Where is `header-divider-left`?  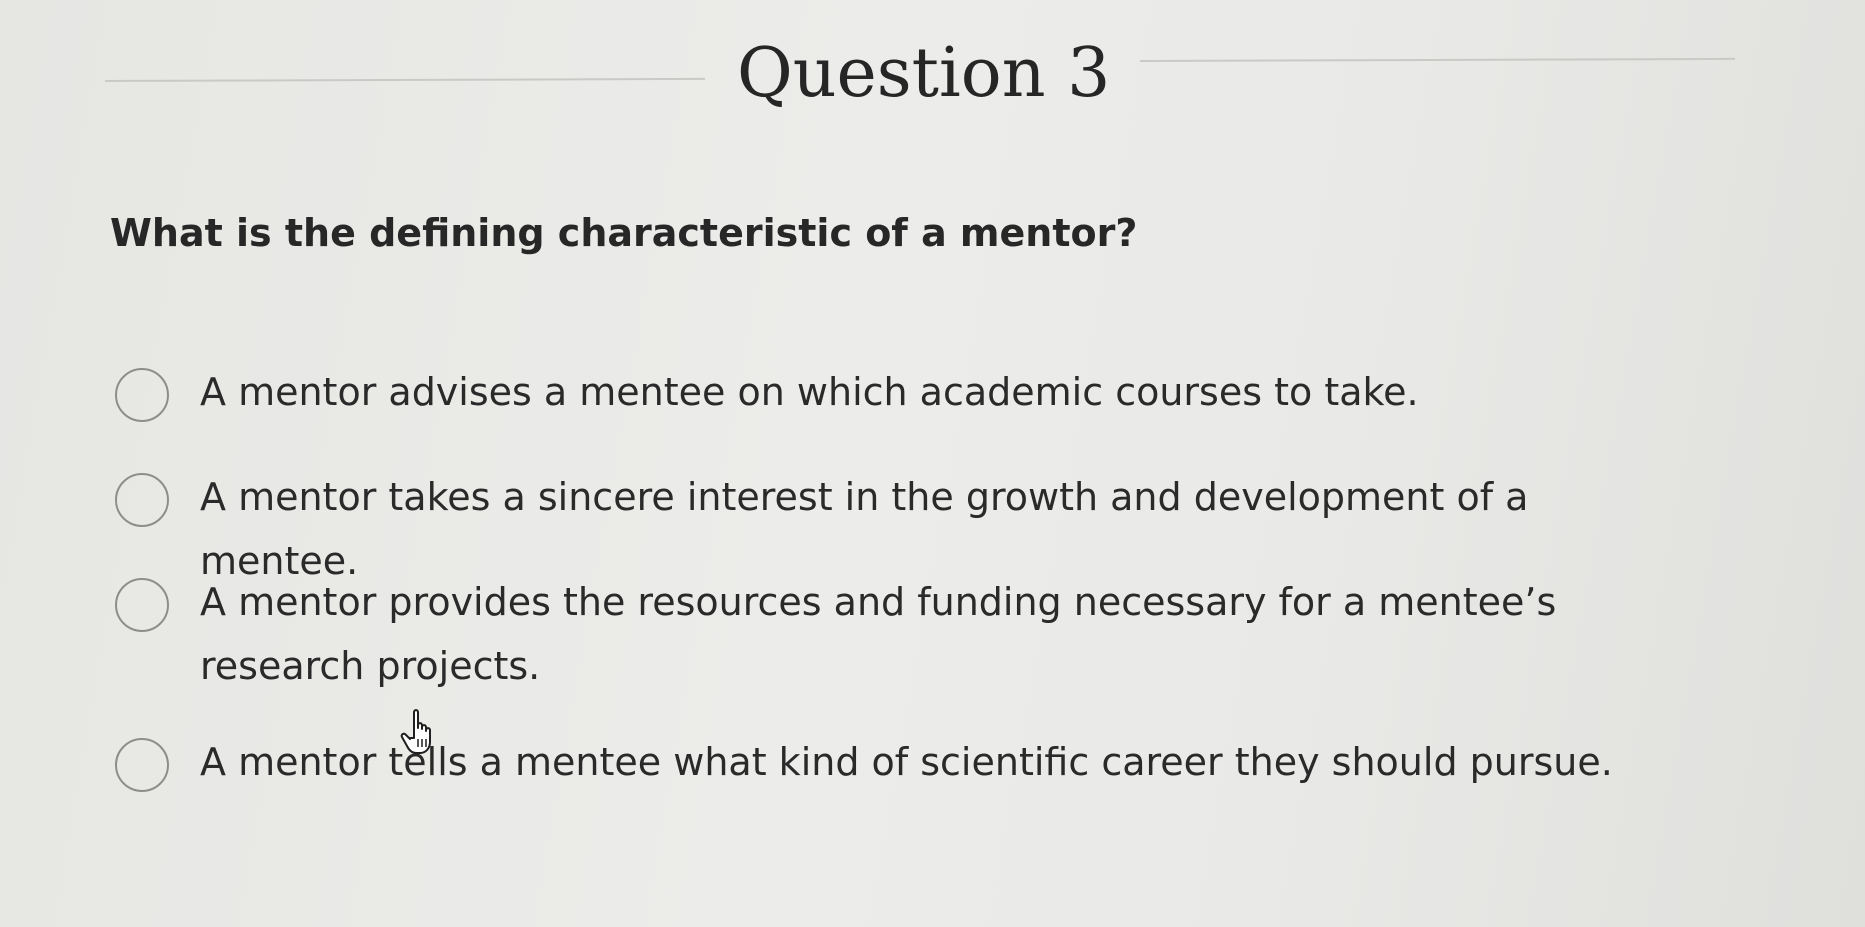
header-divider-left is located at coordinates (404, 79).